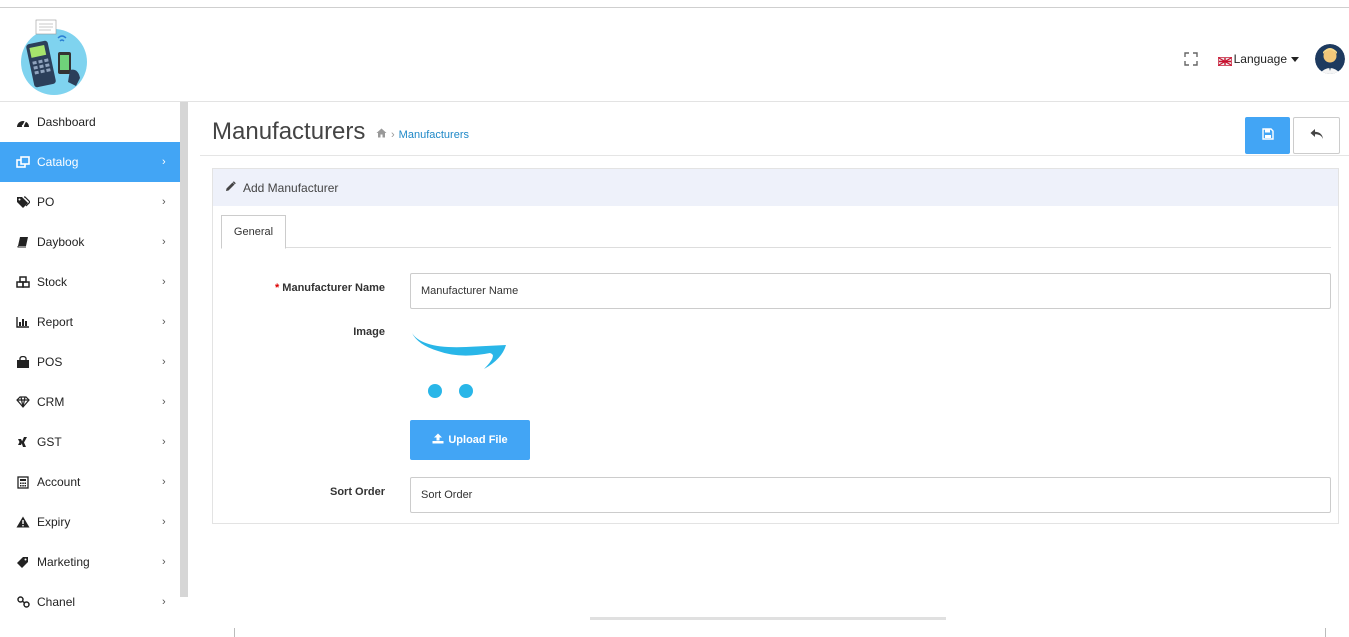 The height and width of the screenshot is (637, 1349). What do you see at coordinates (674, 55) in the screenshot?
I see `top-header: Language` at bounding box center [674, 55].